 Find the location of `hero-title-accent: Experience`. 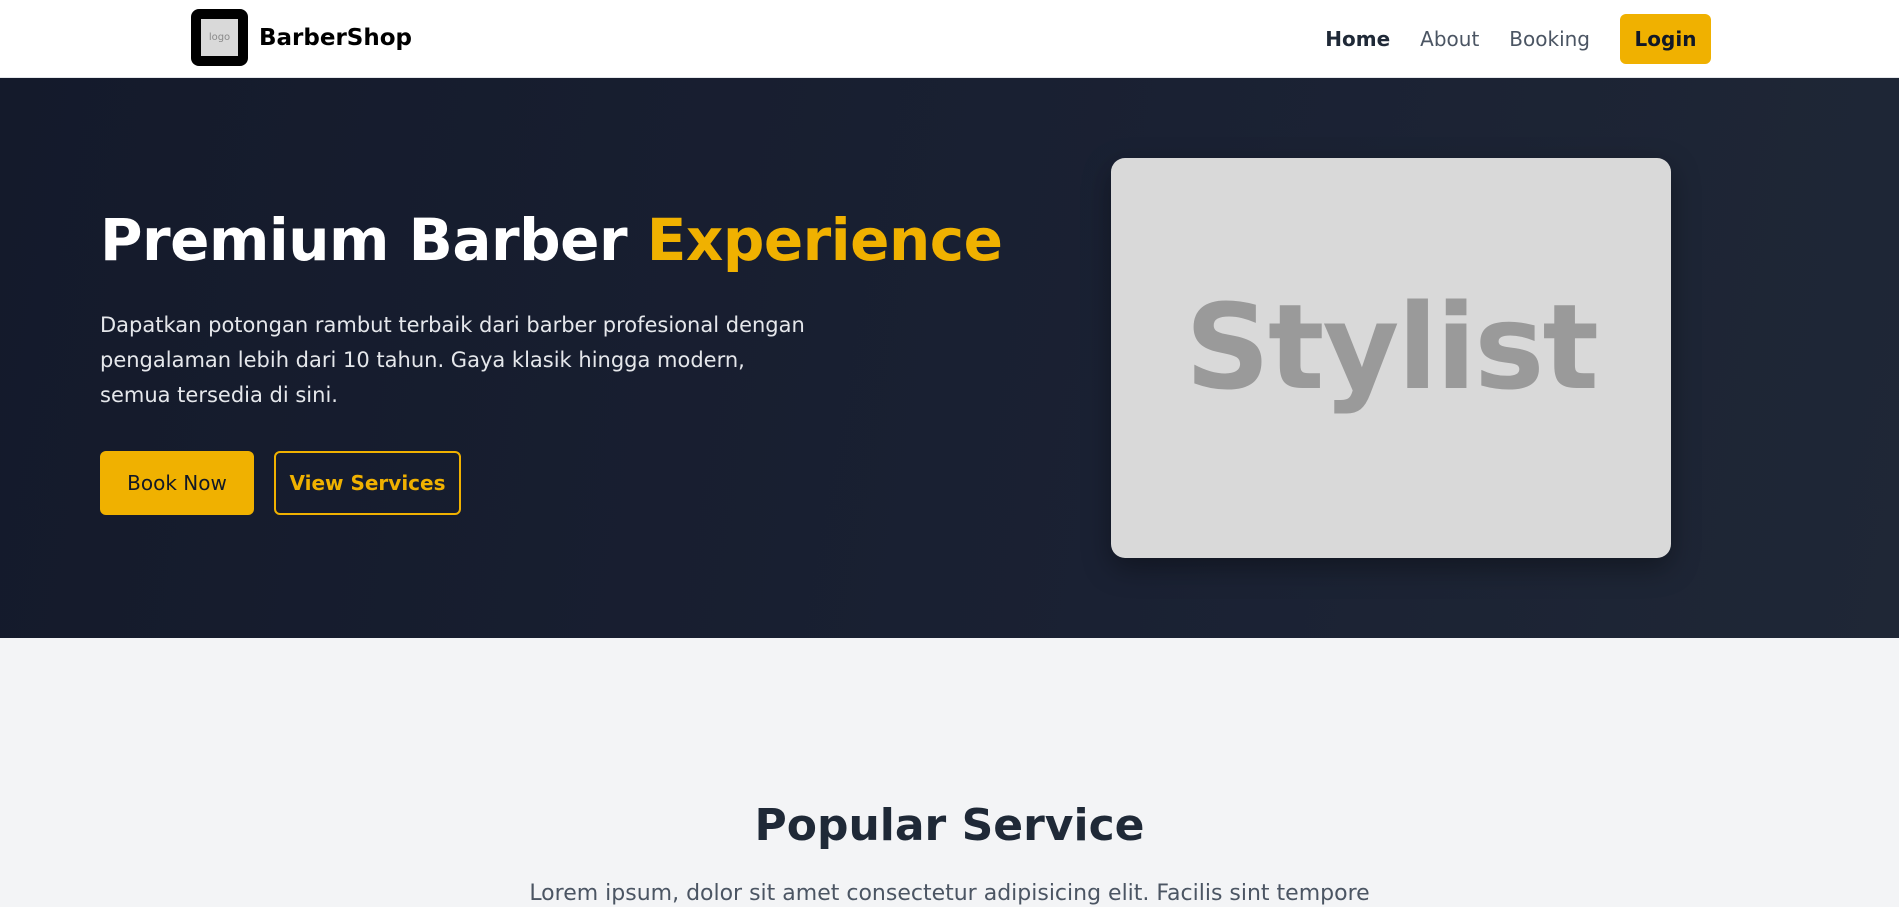

hero-title-accent: Experience is located at coordinates (824, 240).